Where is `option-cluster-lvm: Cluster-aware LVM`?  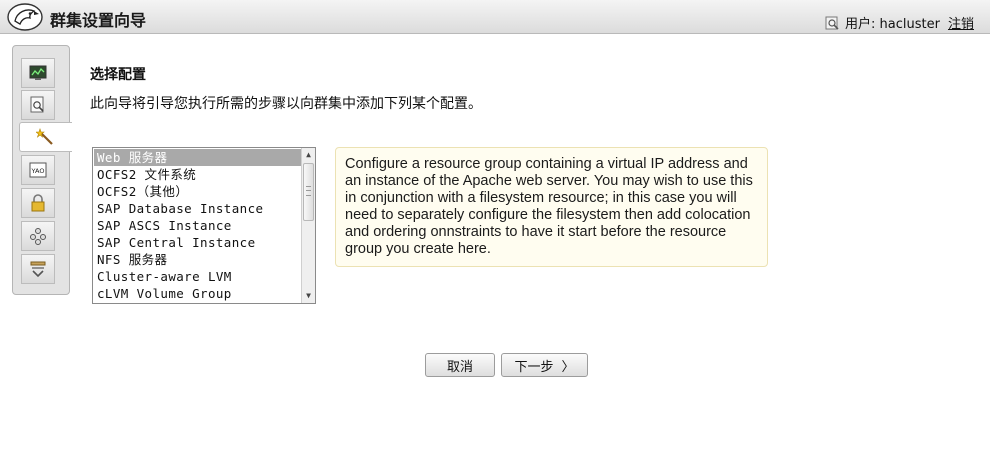 option-cluster-lvm: Cluster-aware LVM is located at coordinates (198, 276).